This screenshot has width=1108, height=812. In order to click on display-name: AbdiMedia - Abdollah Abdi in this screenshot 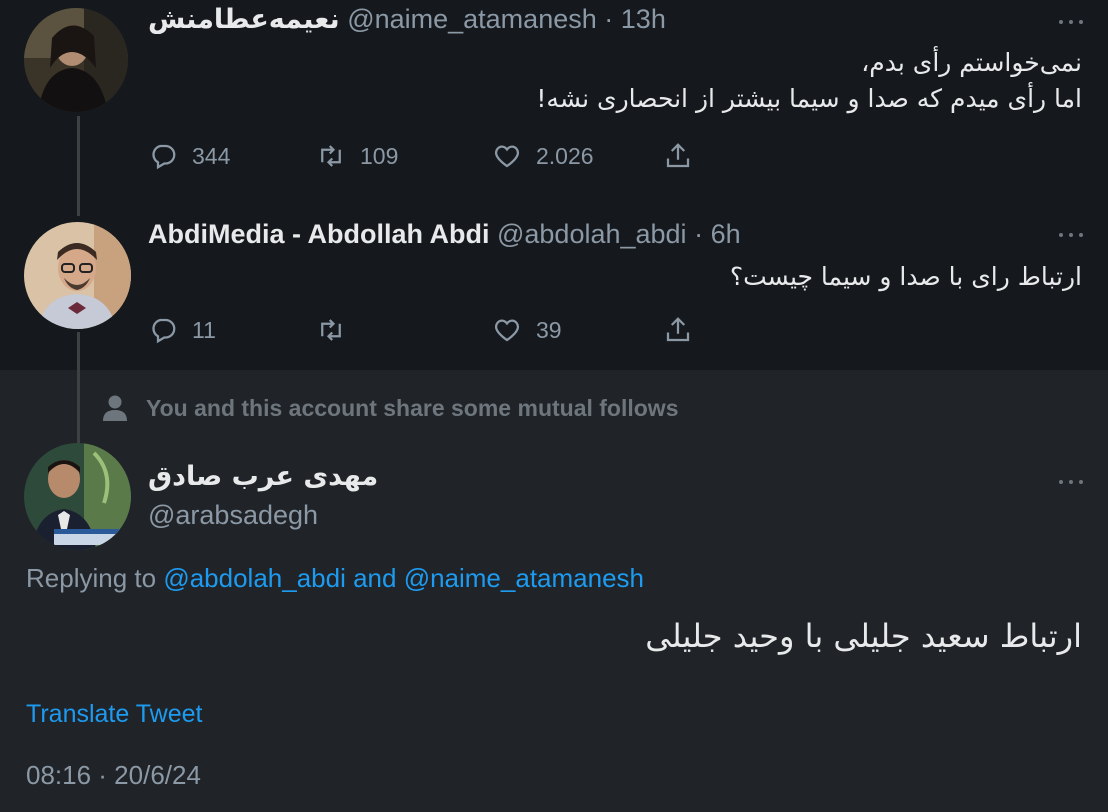, I will do `click(318, 234)`.